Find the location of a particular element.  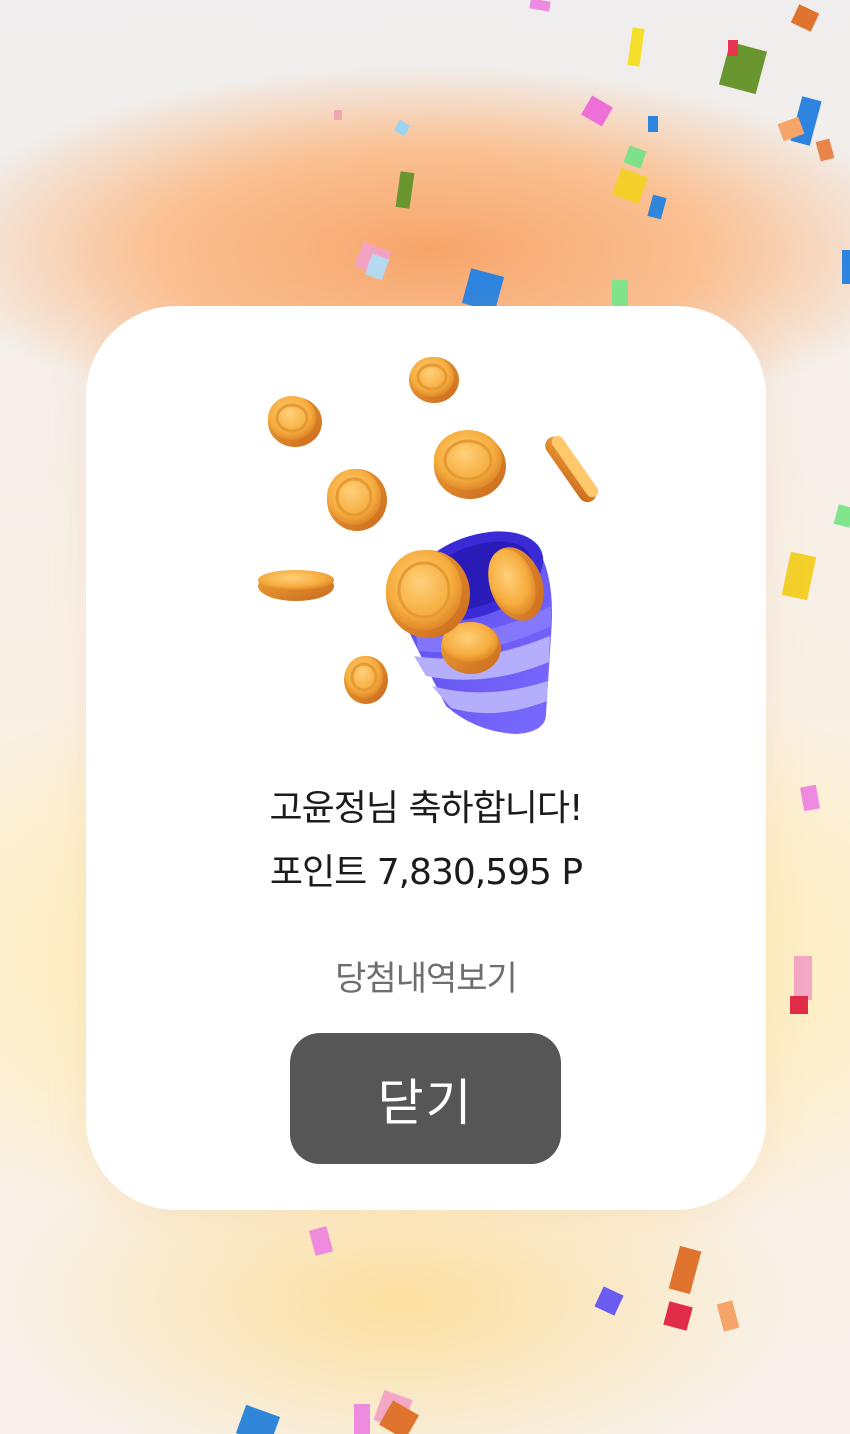

close-button: 닫기 is located at coordinates (425, 1098).